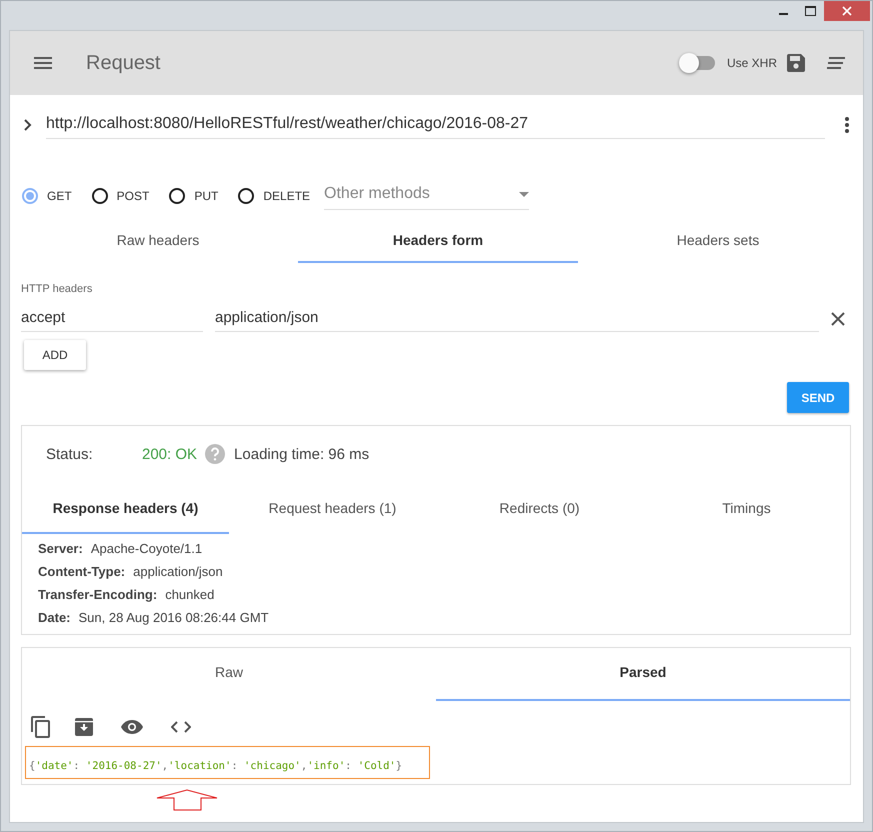  Describe the element at coordinates (158, 241) in the screenshot. I see `tab: Raw headers` at that location.